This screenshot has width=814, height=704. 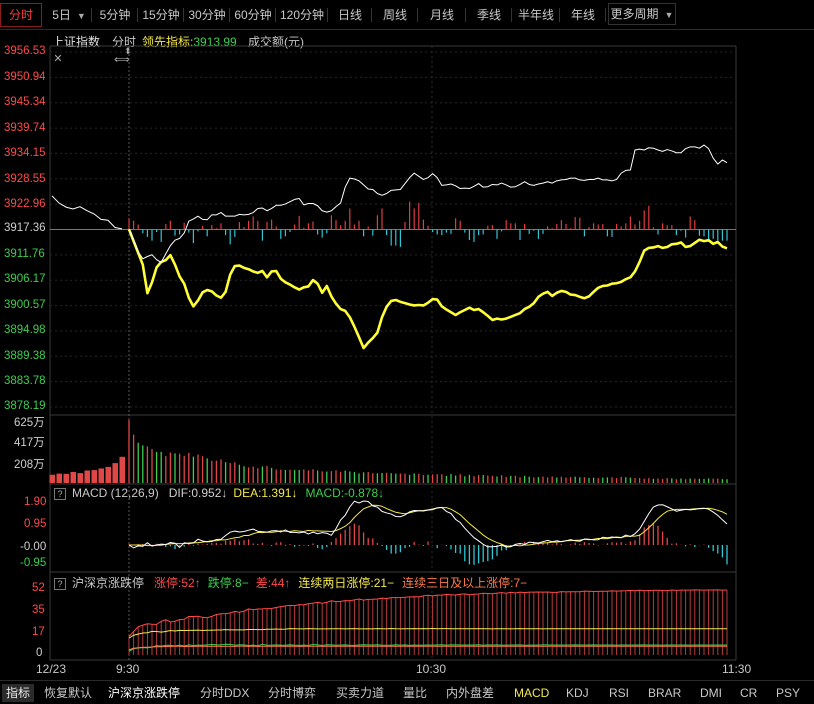 What do you see at coordinates (737, 669) in the screenshot?
I see `time-tick: 11:30` at bounding box center [737, 669].